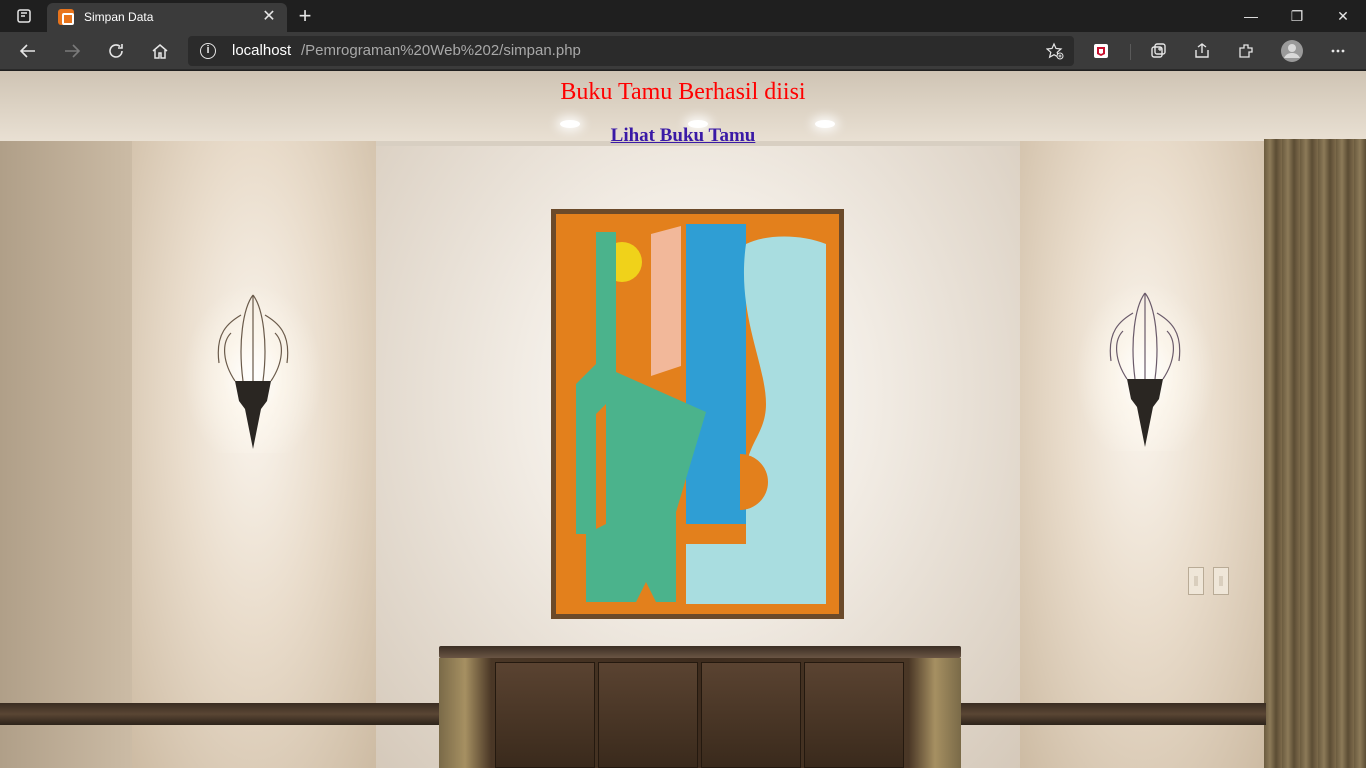 The width and height of the screenshot is (1366, 768). What do you see at coordinates (683, 136) in the screenshot?
I see `view-guestbook-link: Lihat Buku Tamu` at bounding box center [683, 136].